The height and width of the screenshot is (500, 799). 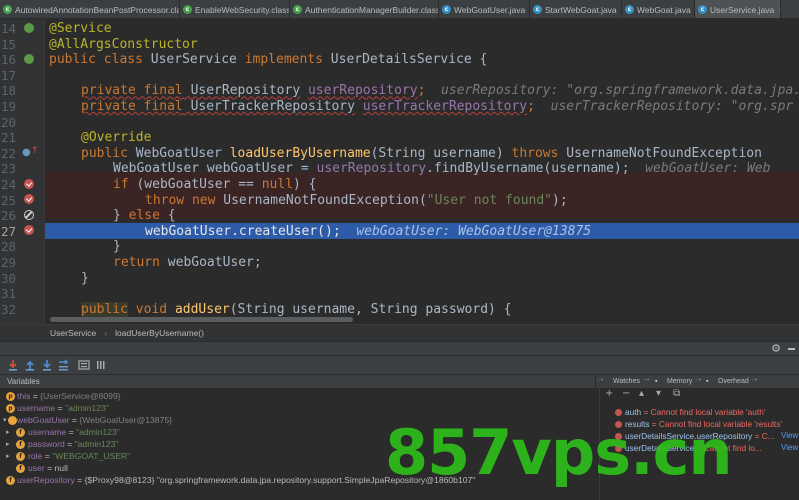 What do you see at coordinates (8, 44) in the screenshot?
I see `line-number: 15` at bounding box center [8, 44].